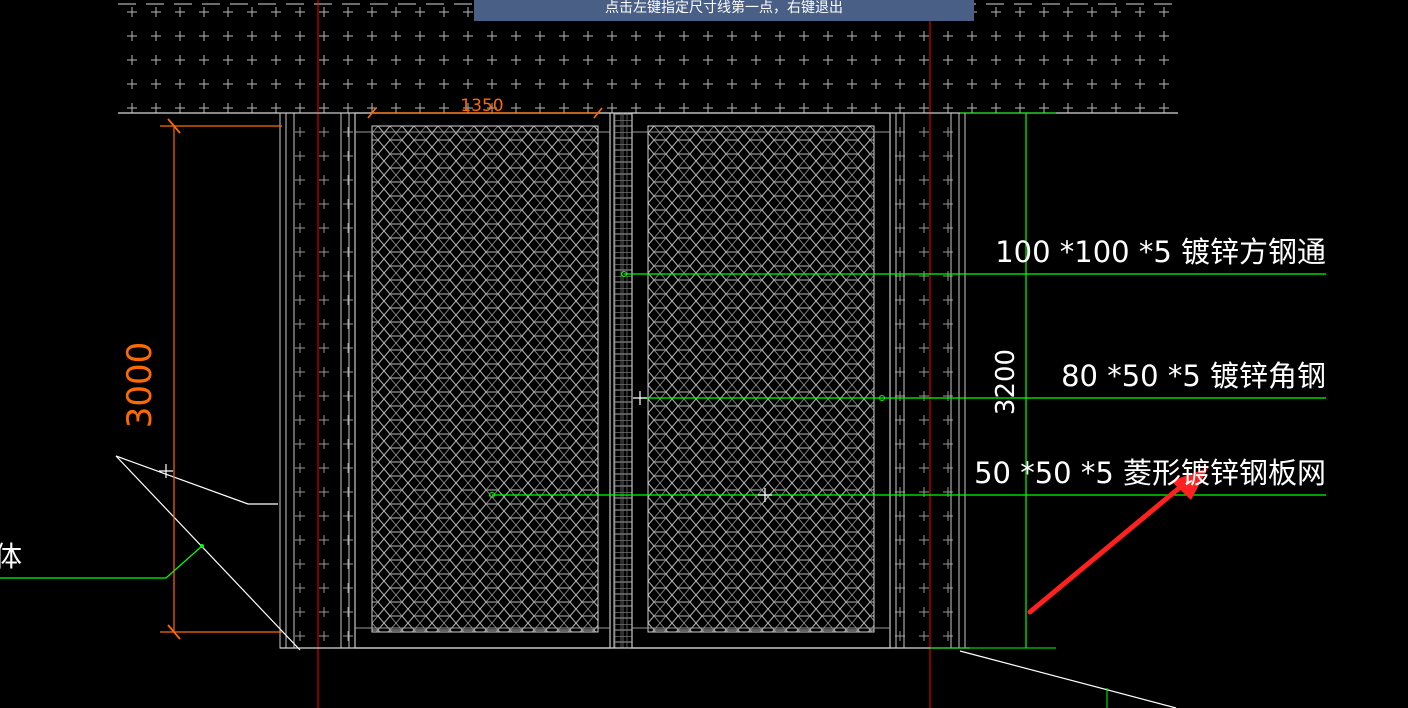 Image resolution: width=1408 pixels, height=708 pixels. Describe the element at coordinates (11, 556) in the screenshot. I see `left-annotation-fragment: 体` at that location.